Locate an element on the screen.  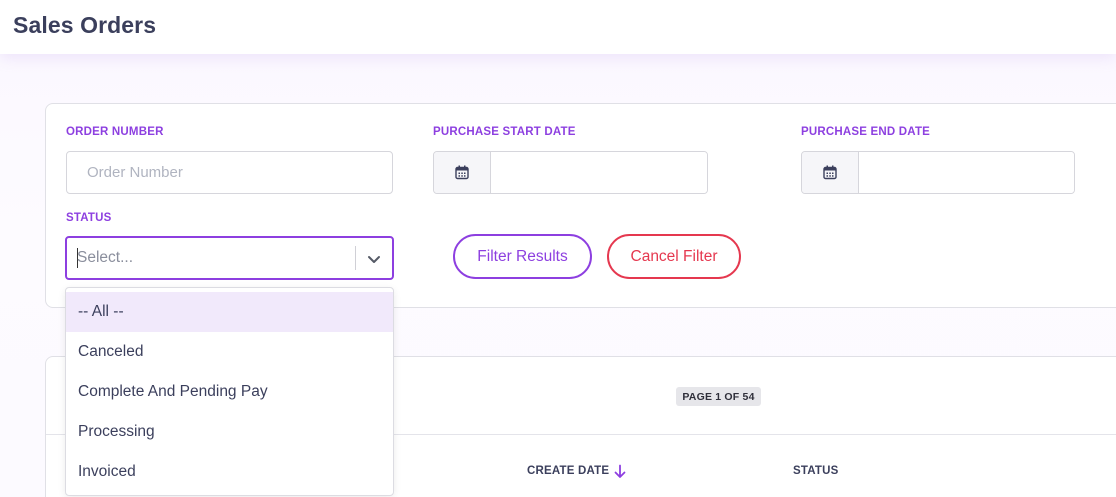
page-indicator-badge: PAGE 1 OF 54 is located at coordinates (718, 396).